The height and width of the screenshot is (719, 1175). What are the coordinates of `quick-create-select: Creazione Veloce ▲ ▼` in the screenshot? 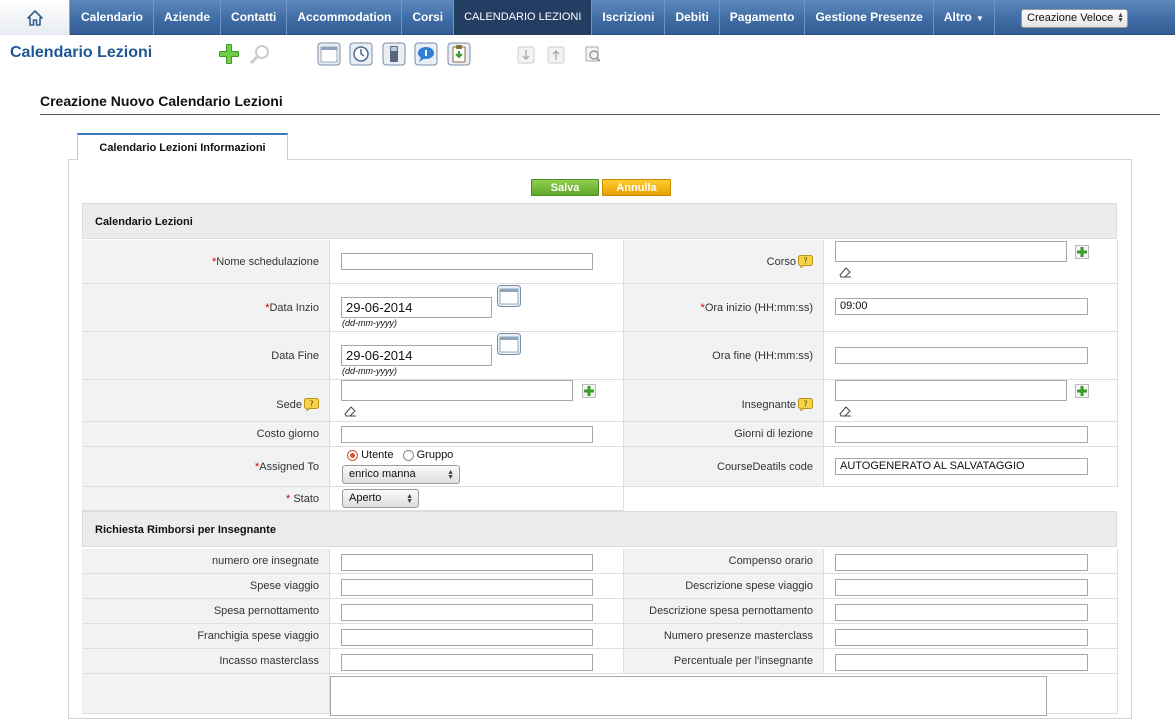 It's located at (1074, 18).